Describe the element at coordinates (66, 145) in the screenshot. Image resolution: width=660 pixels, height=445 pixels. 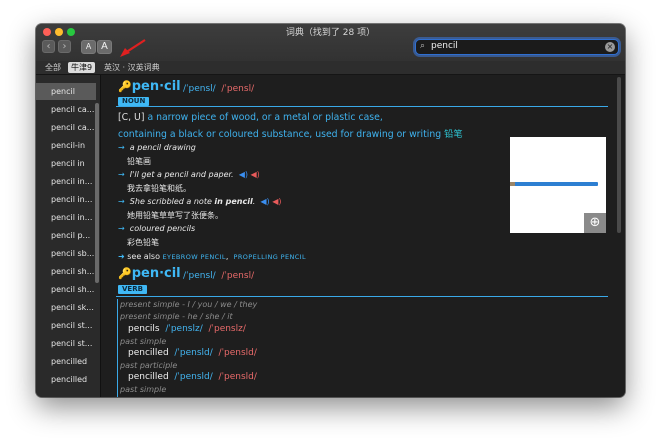
I see `list-item: pencil-in` at that location.